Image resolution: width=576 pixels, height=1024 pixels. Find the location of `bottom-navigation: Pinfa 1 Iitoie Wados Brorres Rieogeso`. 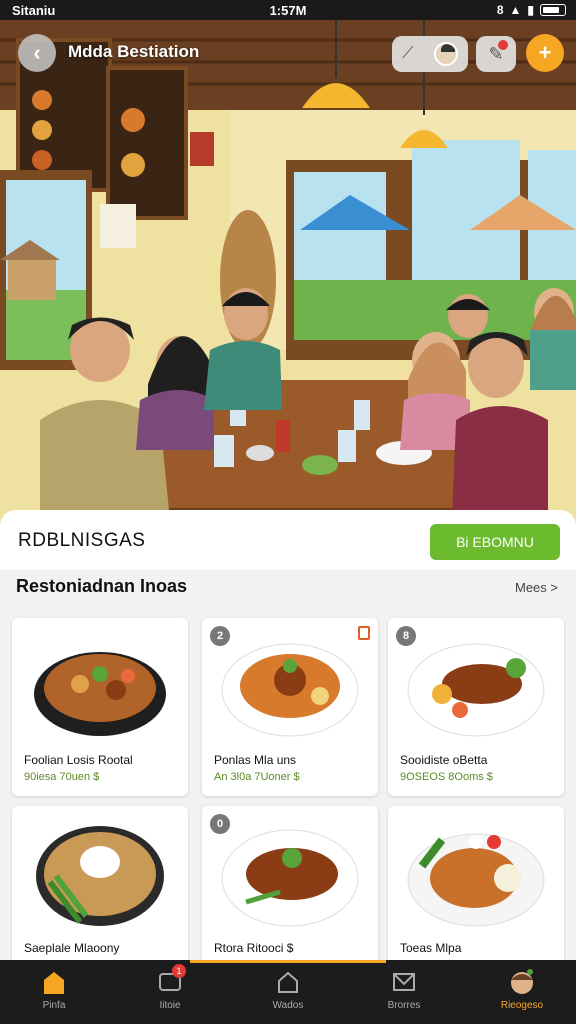

bottom-navigation: Pinfa 1 Iitoie Wados Brorres Rieogeso is located at coordinates (288, 992).